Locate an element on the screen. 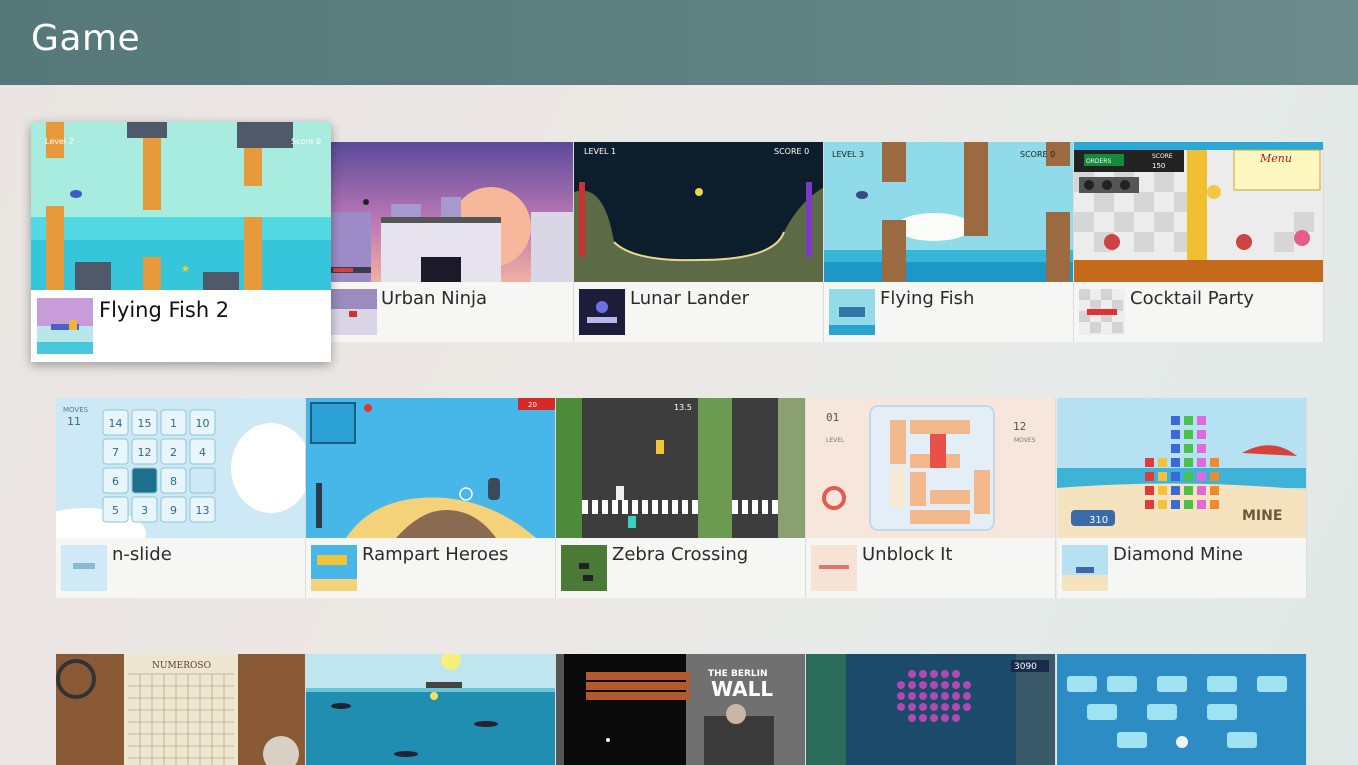 This screenshot has width=1358, height=765. thumb-orders-text: ORDERS is located at coordinates (1098, 161).